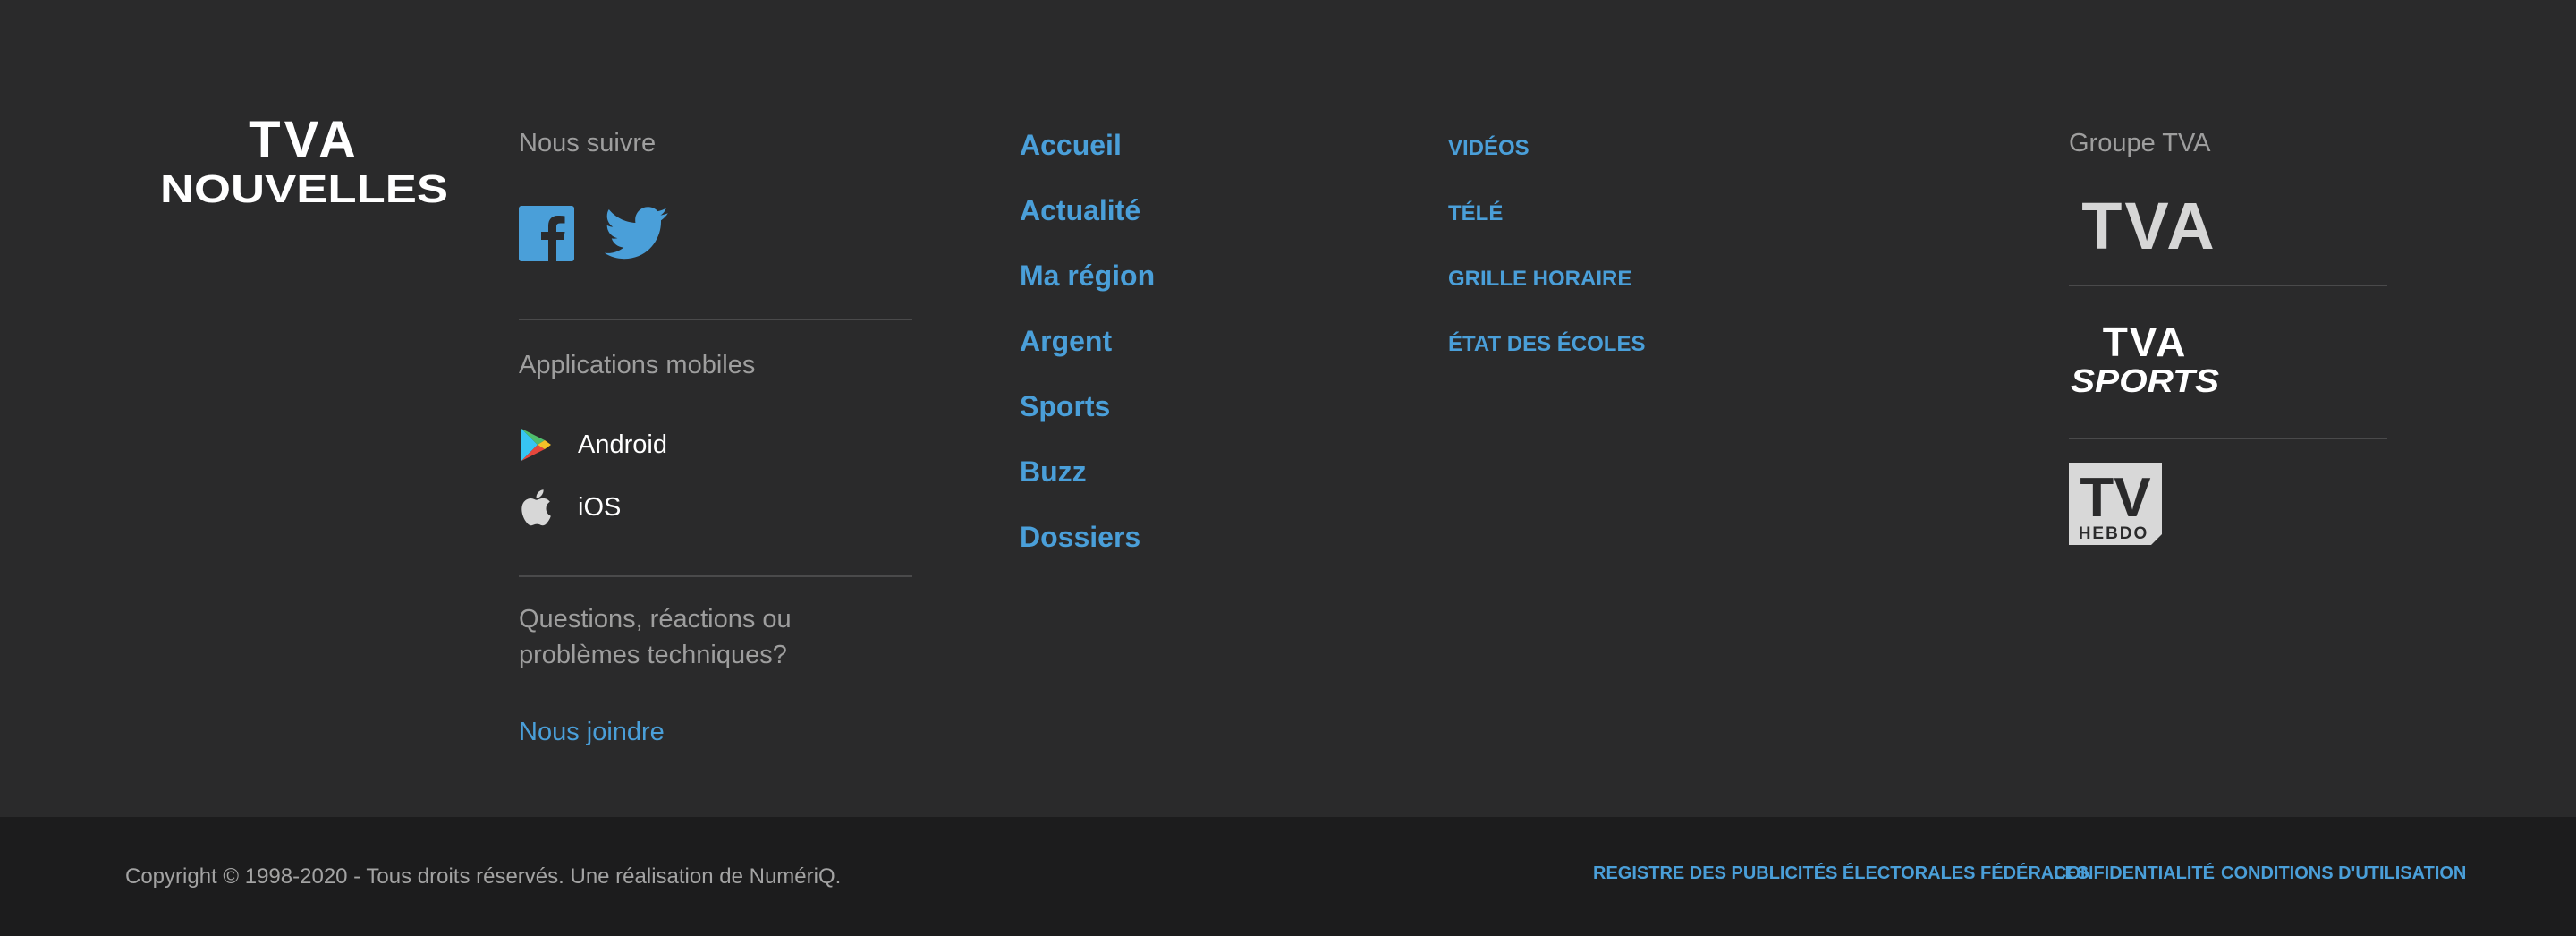 Image resolution: width=2576 pixels, height=936 pixels. I want to click on tva-logo: TVA, so click(2149, 226).